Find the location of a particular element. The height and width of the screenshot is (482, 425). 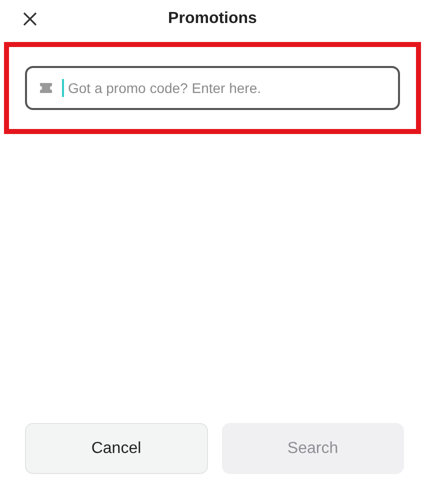

text-cursor is located at coordinates (63, 88).